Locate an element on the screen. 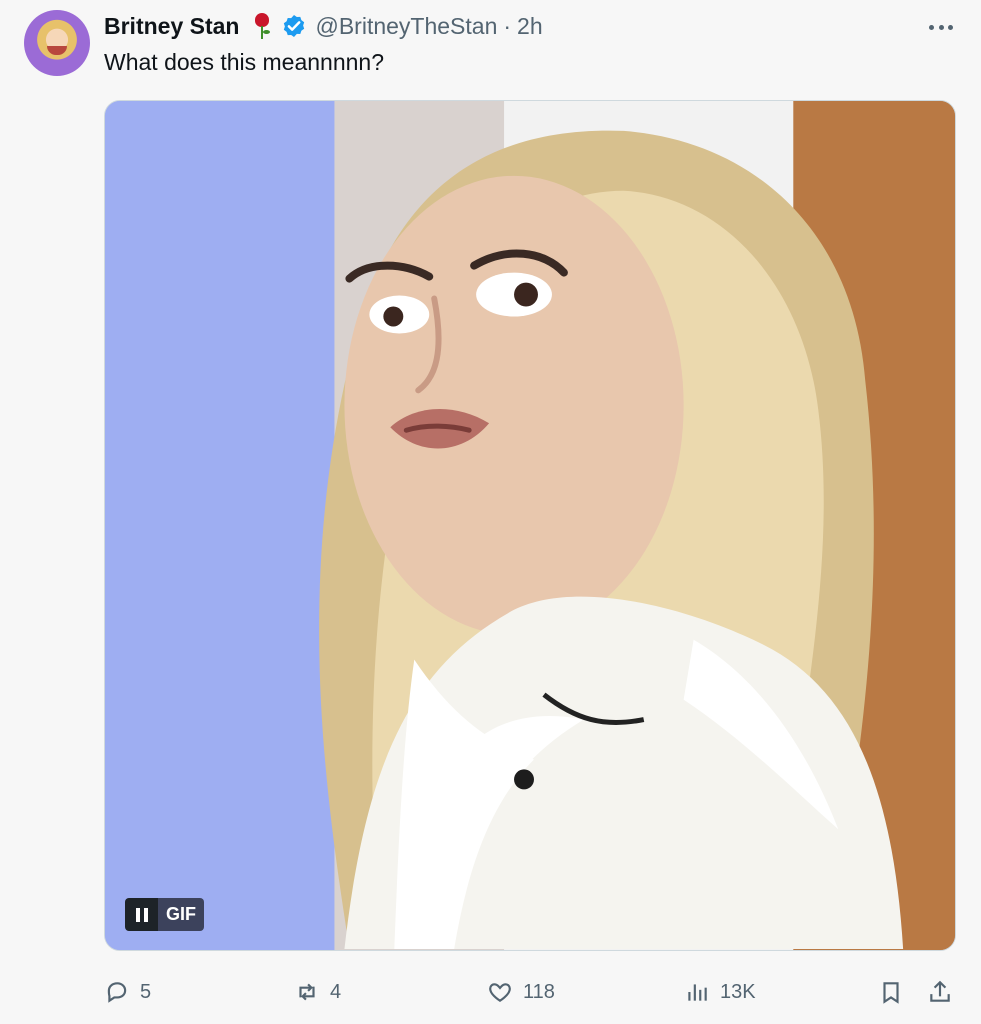  tweet-header: Britney Stan @BritneyTheStan · 2h is located at coordinates (323, 26).